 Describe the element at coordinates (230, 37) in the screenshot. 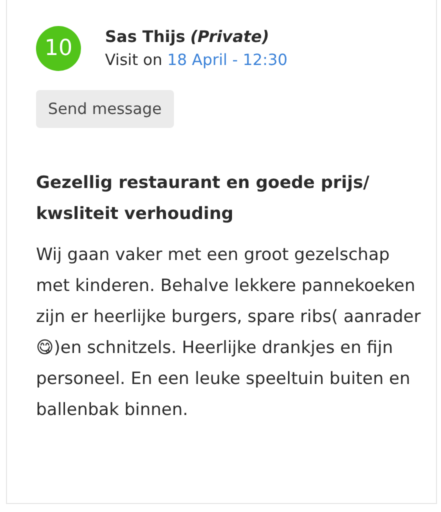

I see `author-type: (Private)` at that location.